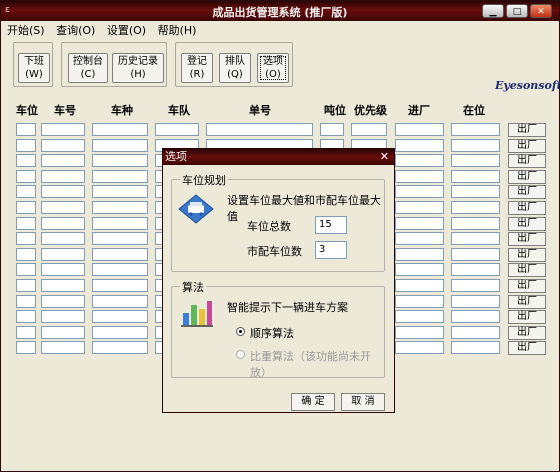  What do you see at coordinates (34, 68) in the screenshot?
I see `off-duty-button: 下班 (W)` at bounding box center [34, 68].